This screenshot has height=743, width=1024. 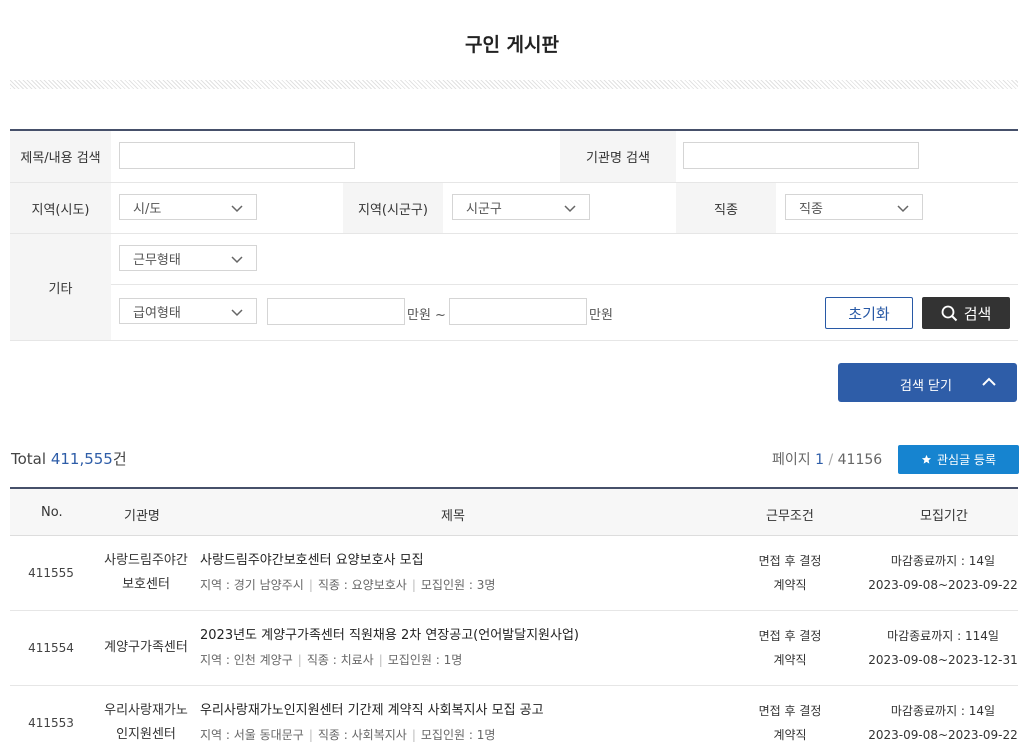 I want to click on row-title-link: 우리사랑재가노인지원센터 기간제 계약직 사회복지사 모집 공고, so click(x=372, y=708).